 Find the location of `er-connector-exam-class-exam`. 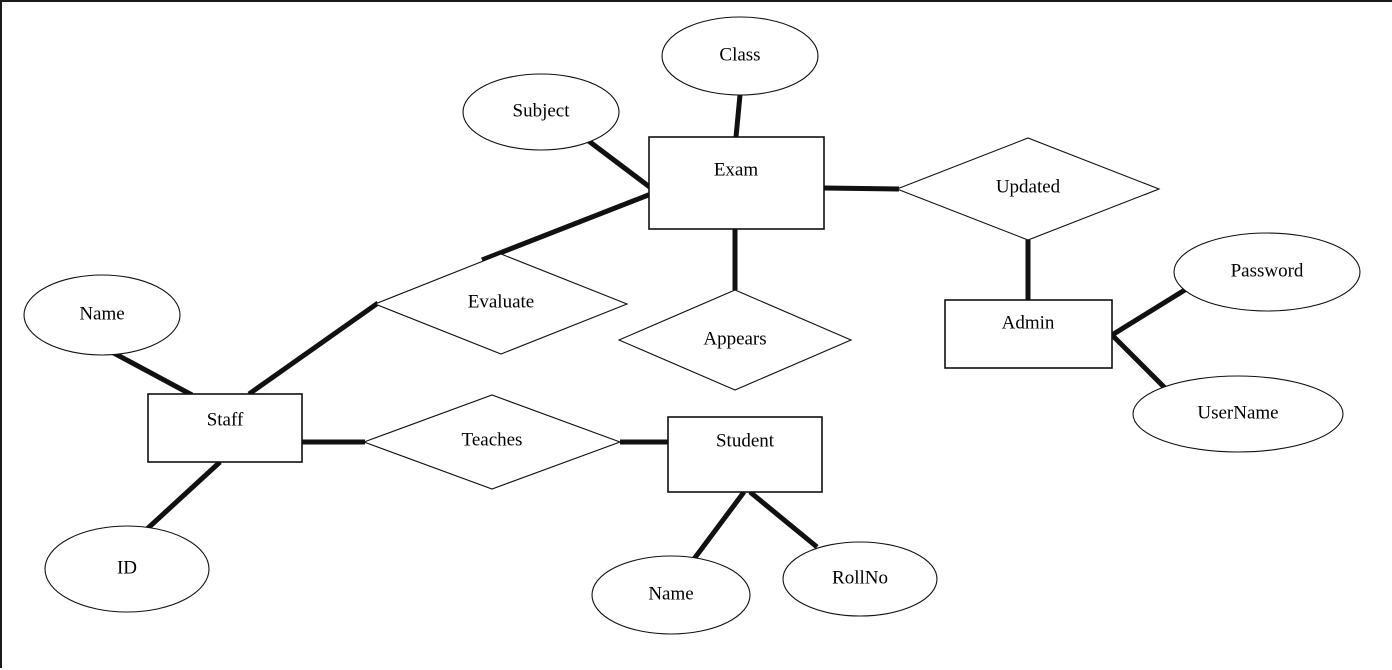

er-connector-exam-class-exam is located at coordinates (738, 116).